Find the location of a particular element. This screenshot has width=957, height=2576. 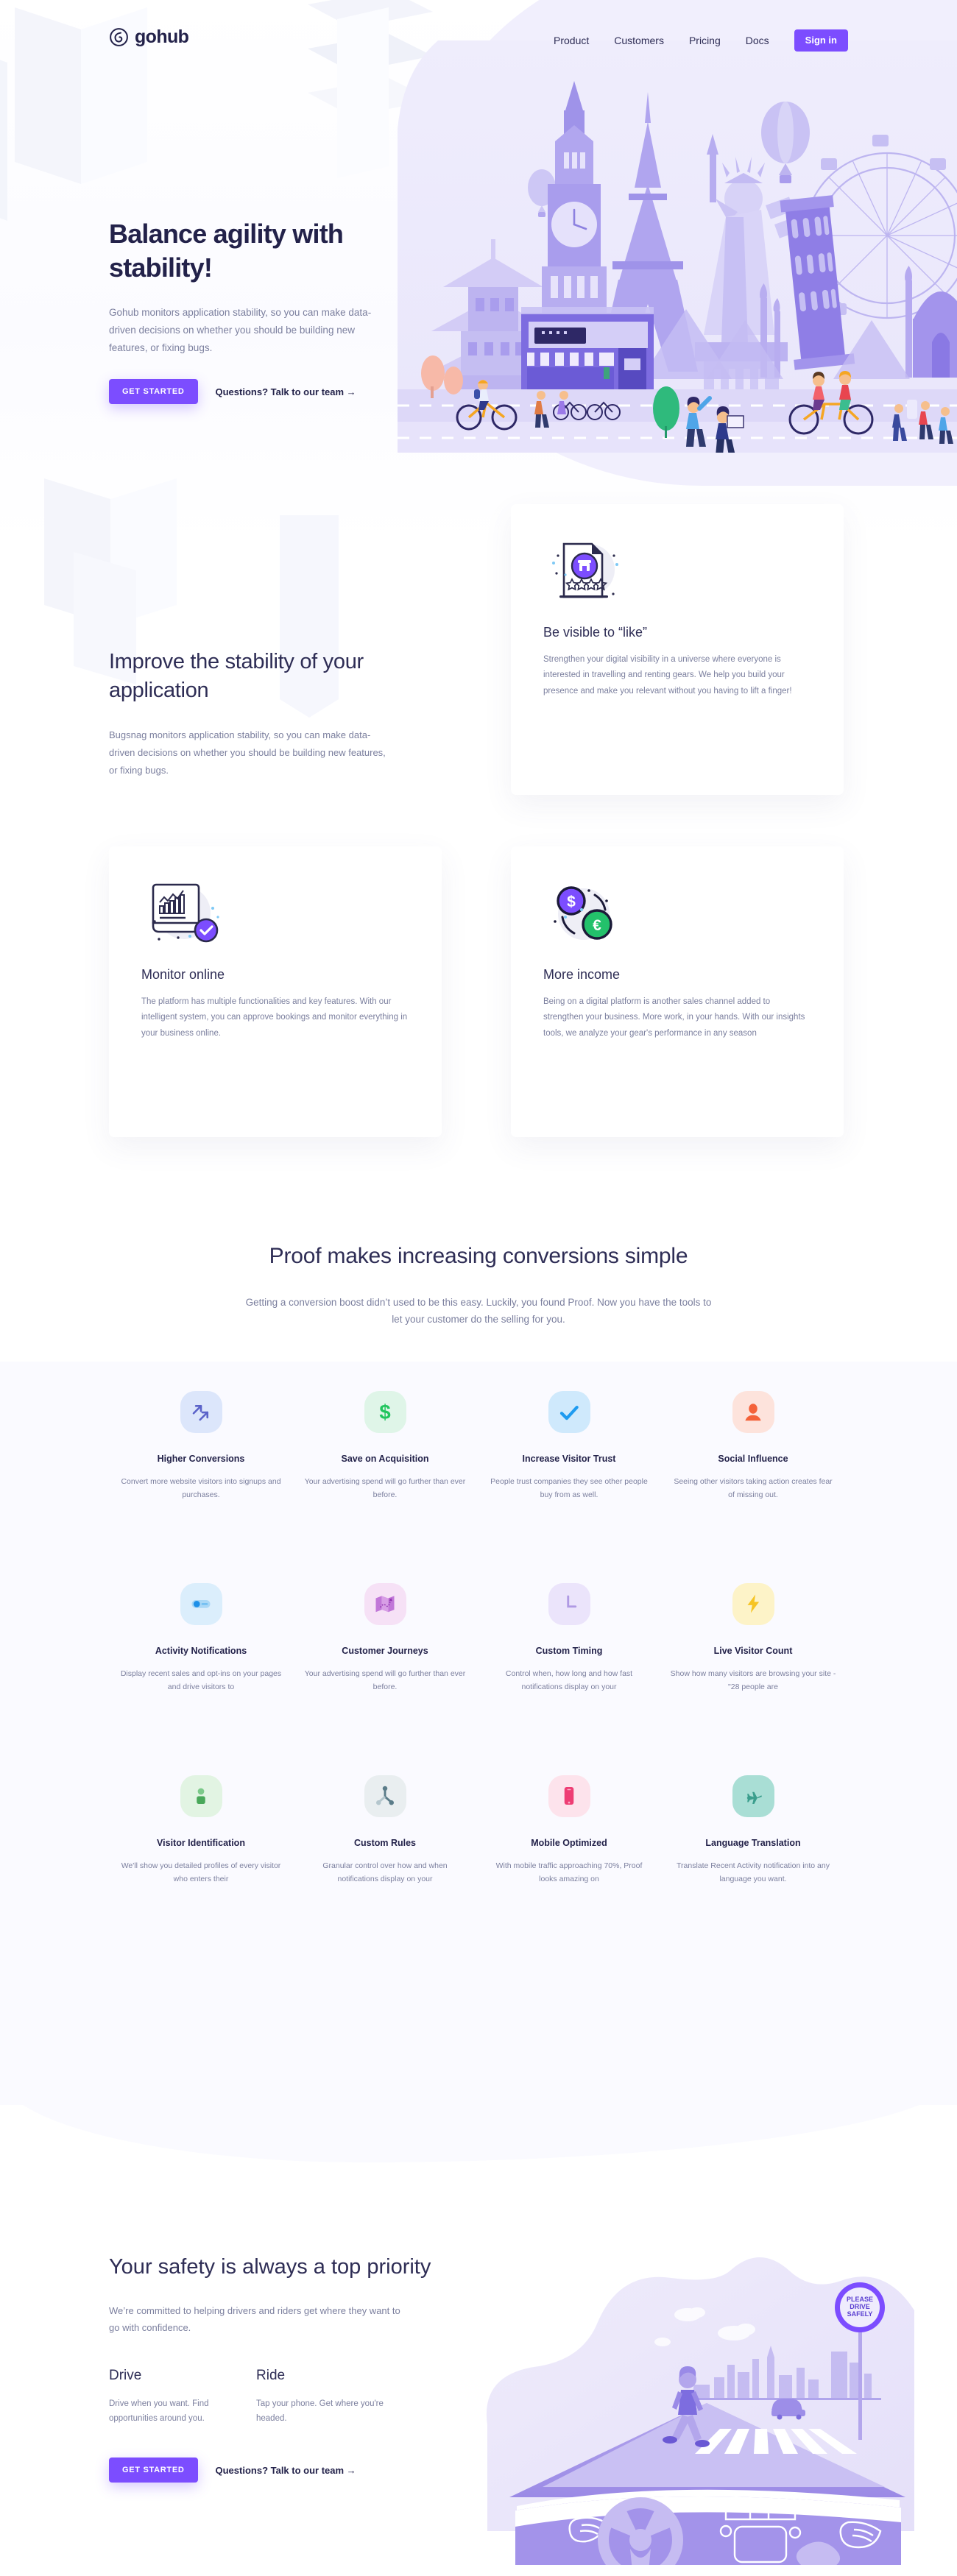

column-title: Ride is located at coordinates (271, 2375).